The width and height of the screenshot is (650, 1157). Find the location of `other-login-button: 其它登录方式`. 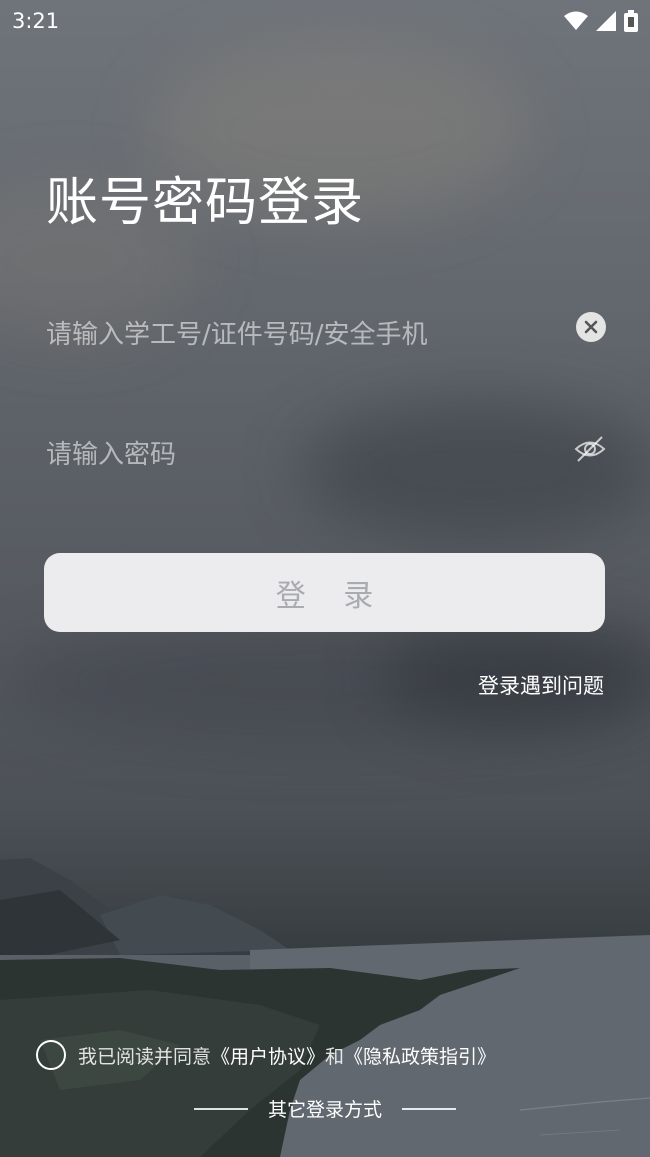

other-login-button: 其它登录方式 is located at coordinates (325, 1108).